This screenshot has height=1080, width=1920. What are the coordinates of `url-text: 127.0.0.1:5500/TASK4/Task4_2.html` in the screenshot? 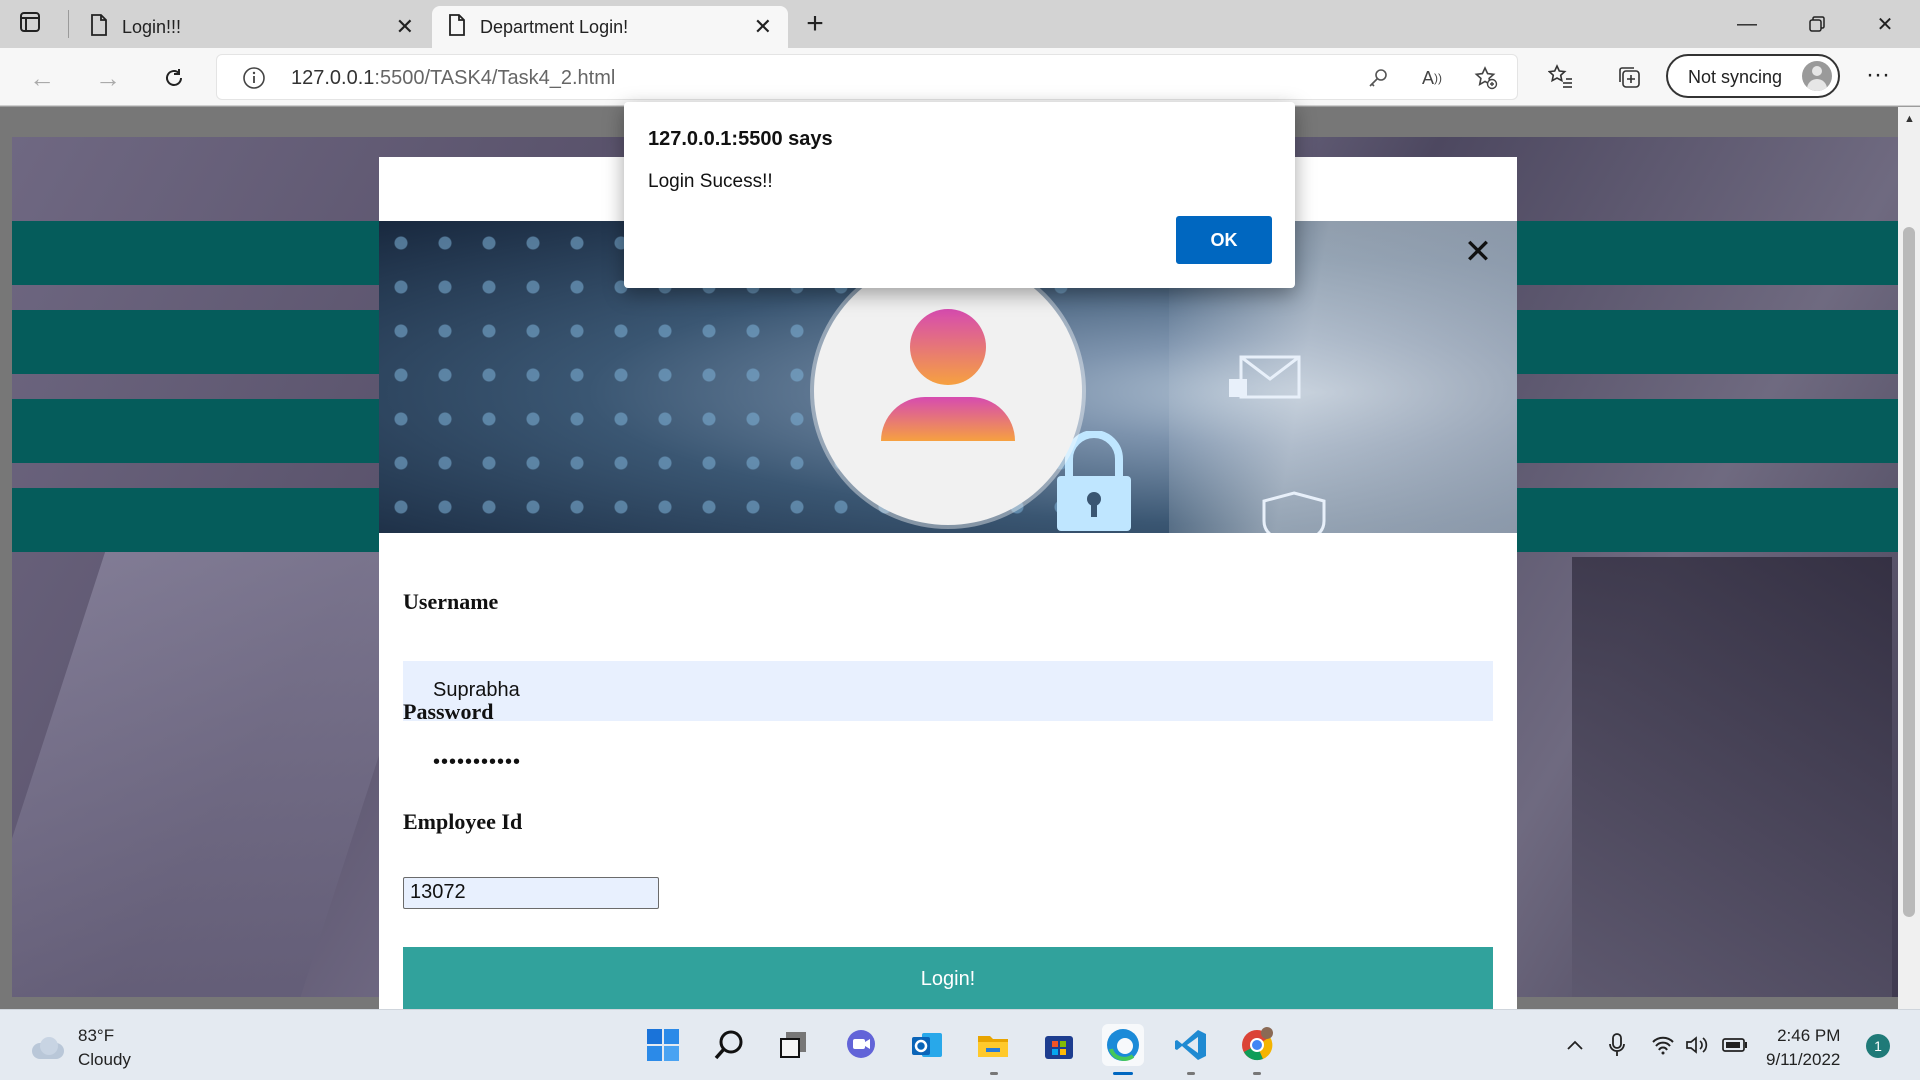 It's located at (453, 78).